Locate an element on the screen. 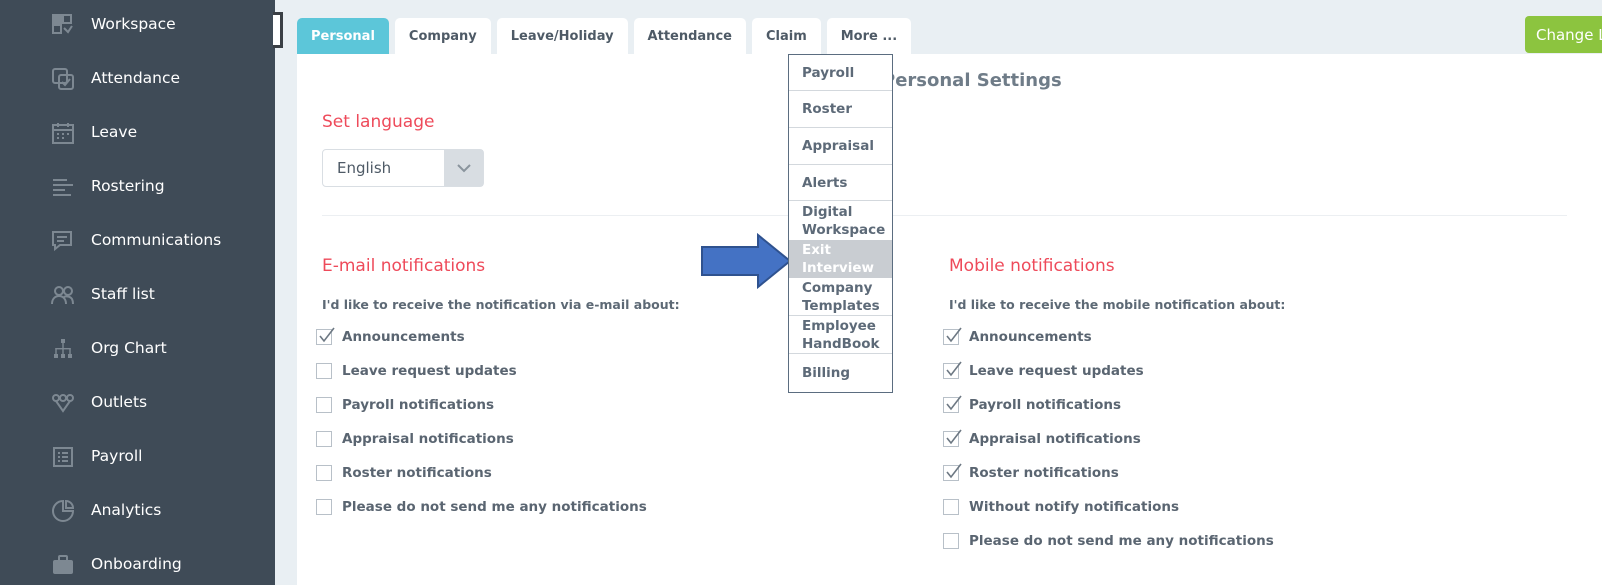  mobile-option-label: Announcements is located at coordinates (1030, 337).